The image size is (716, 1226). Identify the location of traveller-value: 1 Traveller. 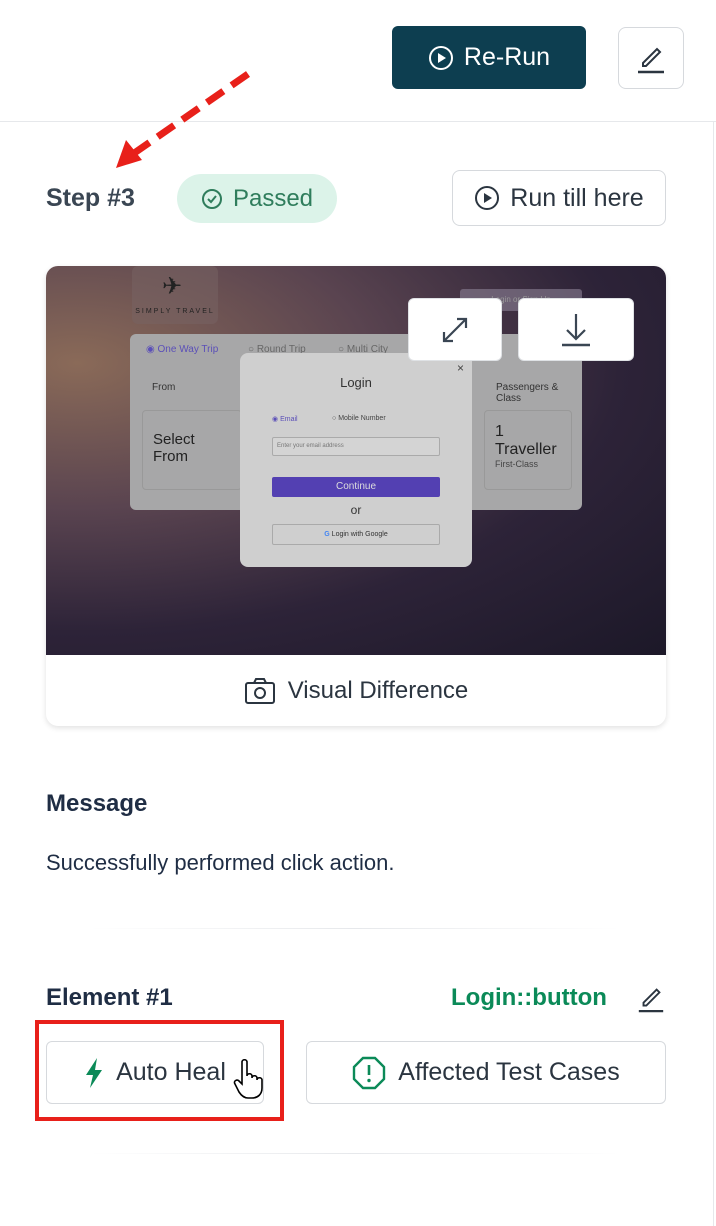
(526, 440).